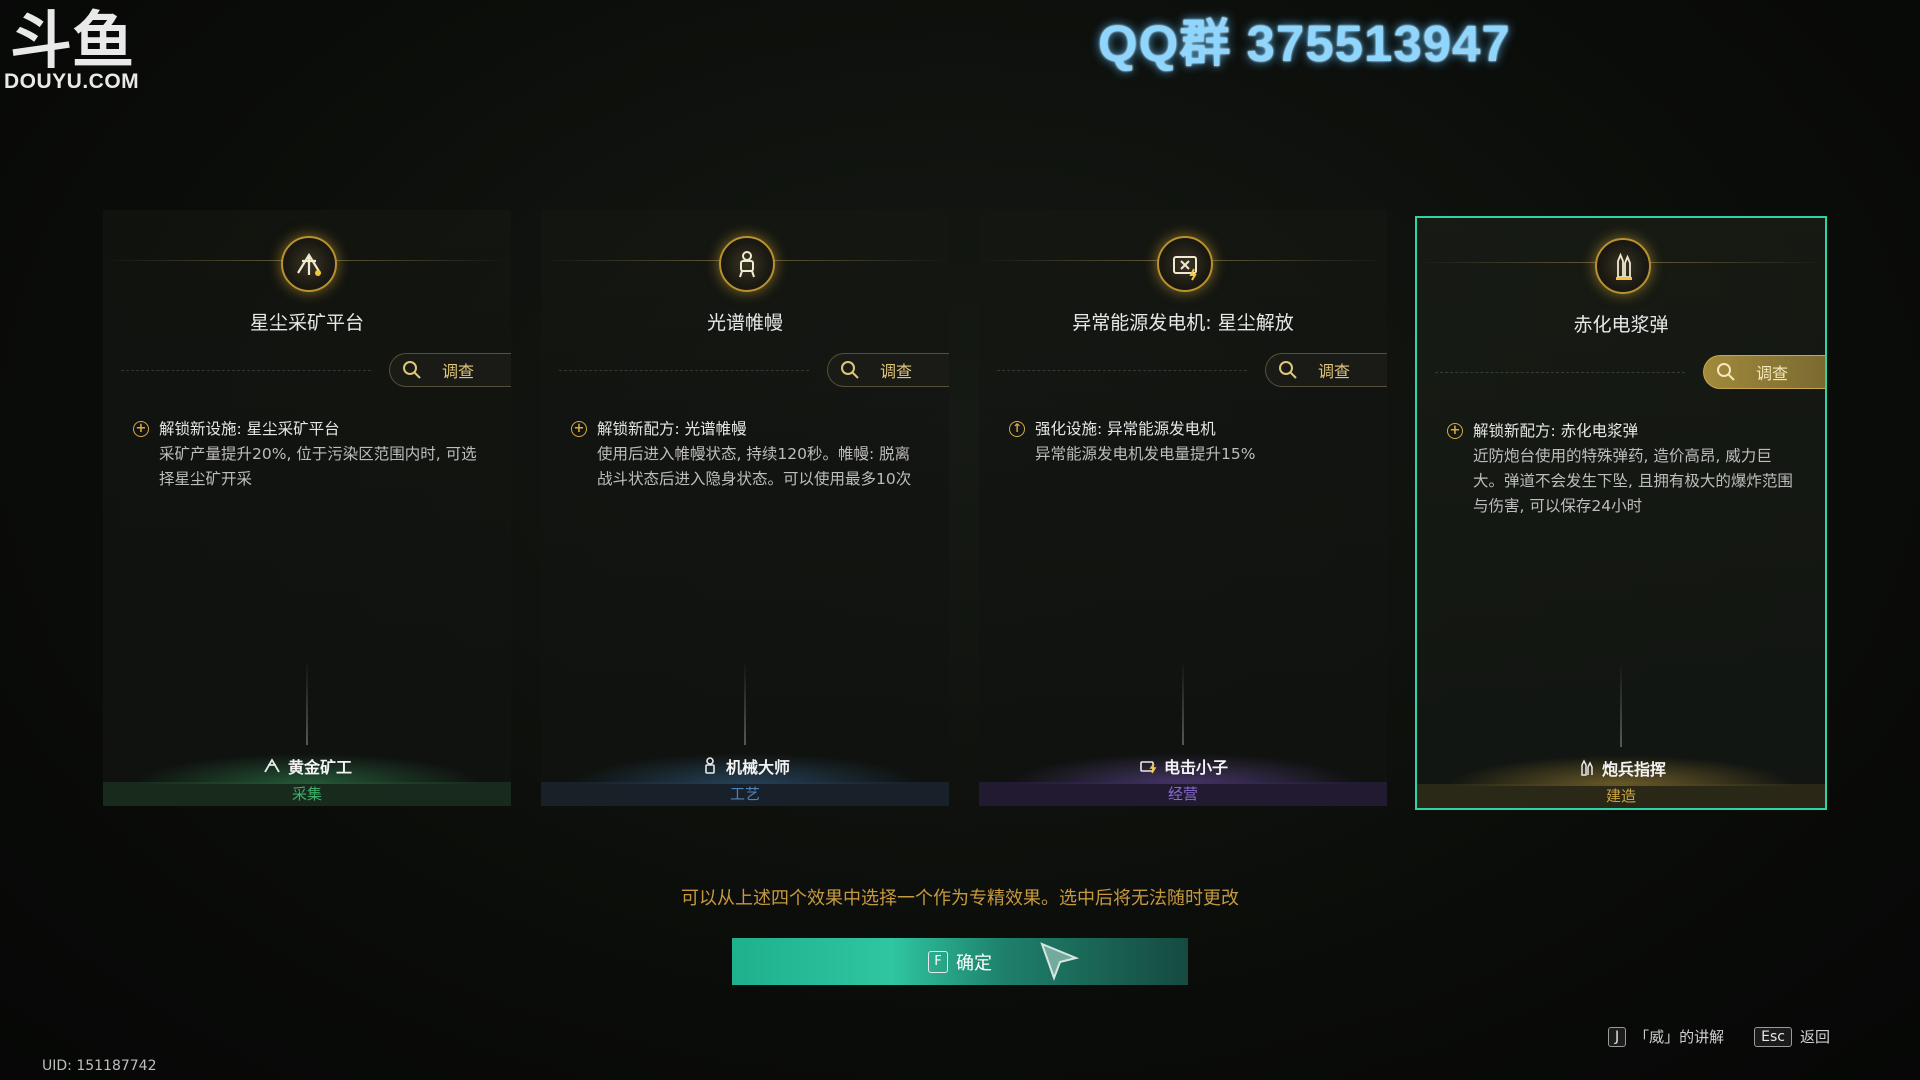 The width and height of the screenshot is (1920, 1080). Describe the element at coordinates (757, 767) in the screenshot. I see `hero-name: 机械大师` at that location.